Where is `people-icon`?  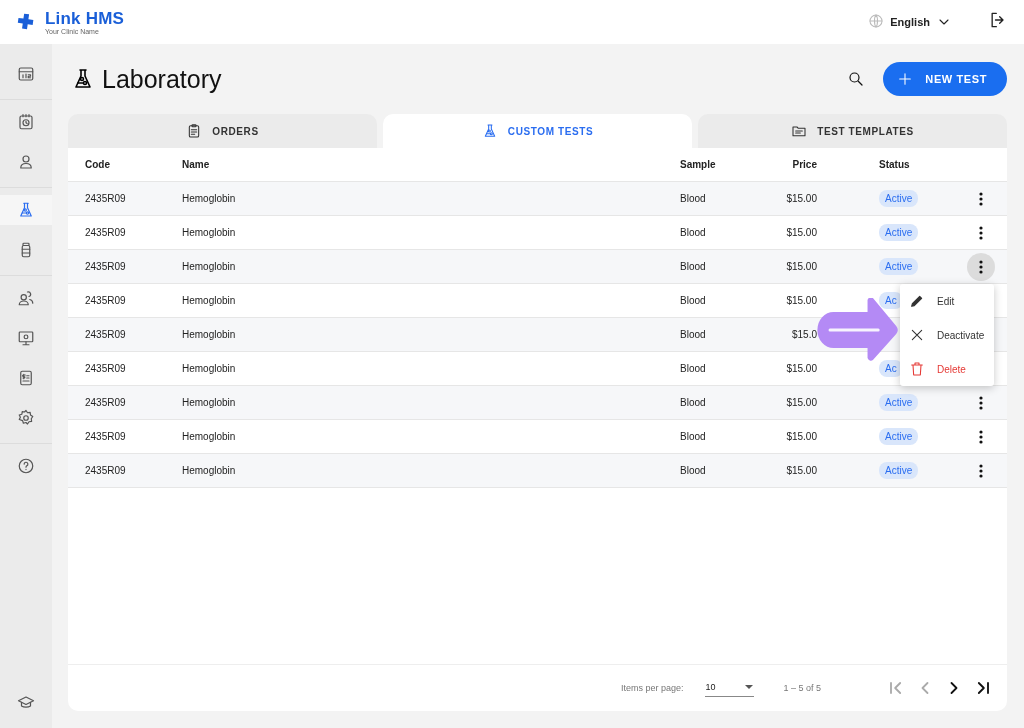
people-icon is located at coordinates (26, 298).